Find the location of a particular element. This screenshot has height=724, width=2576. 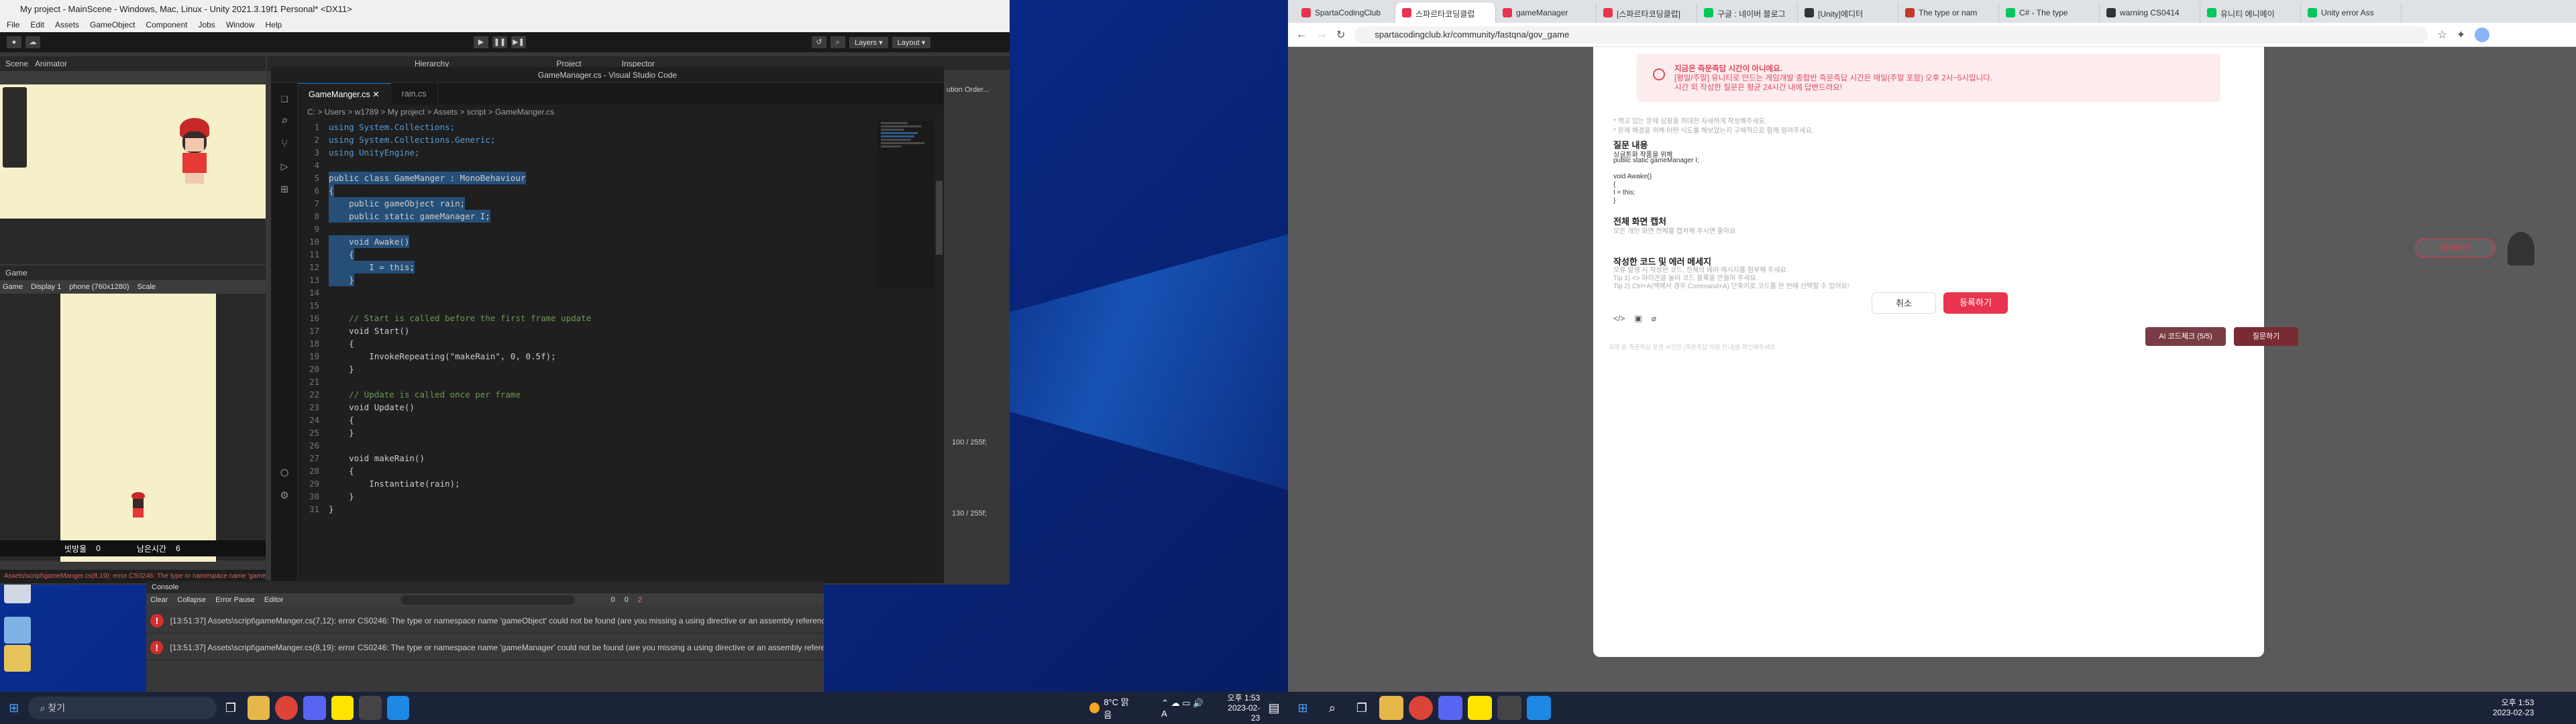

source-control-icon: ⑂ is located at coordinates (284, 144).